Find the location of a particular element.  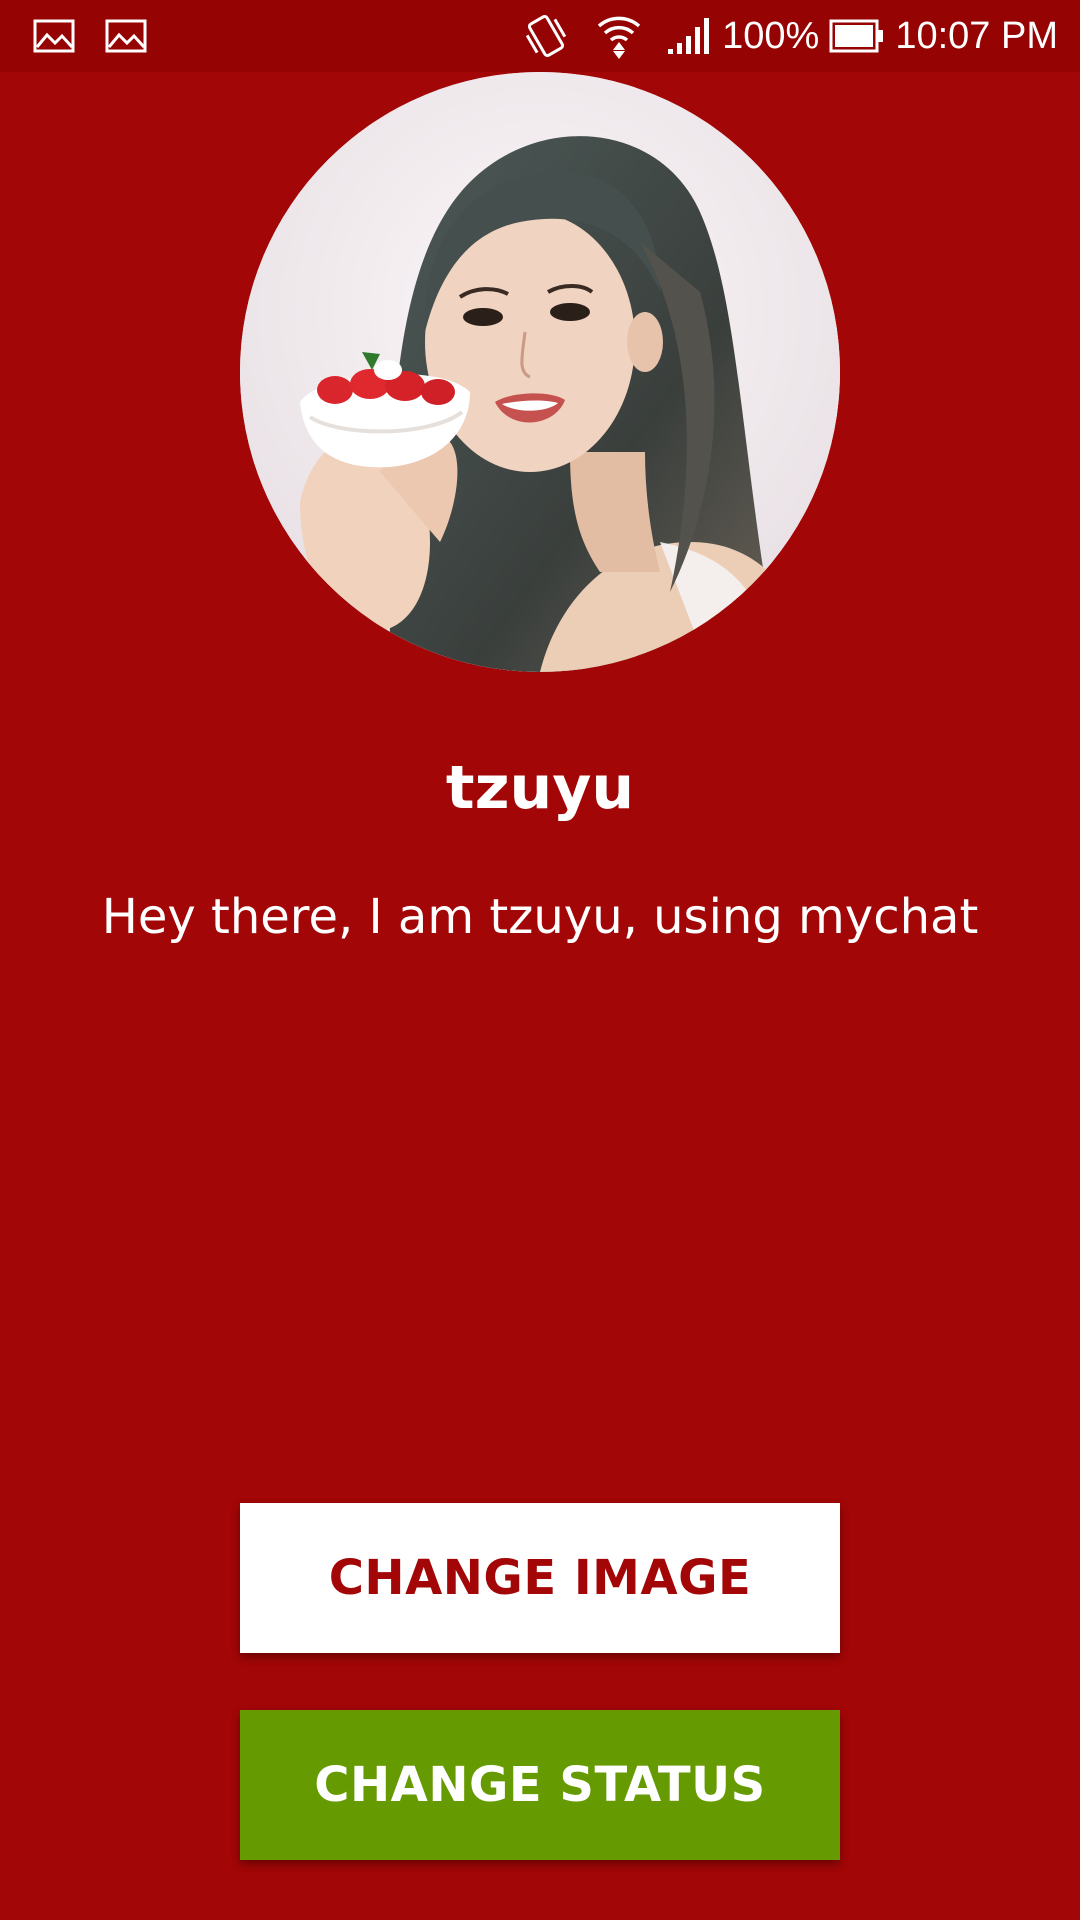

vibrate-icon is located at coordinates (546, 36).